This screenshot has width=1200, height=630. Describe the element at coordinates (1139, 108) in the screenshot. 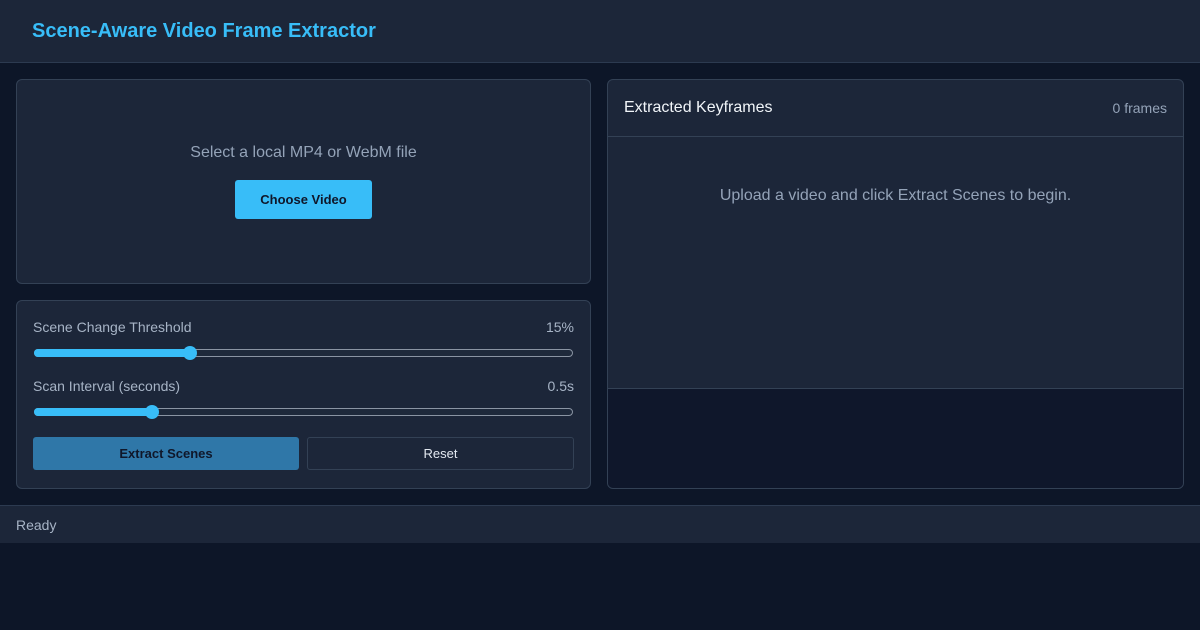

I see `frame-count: 0 frames` at that location.